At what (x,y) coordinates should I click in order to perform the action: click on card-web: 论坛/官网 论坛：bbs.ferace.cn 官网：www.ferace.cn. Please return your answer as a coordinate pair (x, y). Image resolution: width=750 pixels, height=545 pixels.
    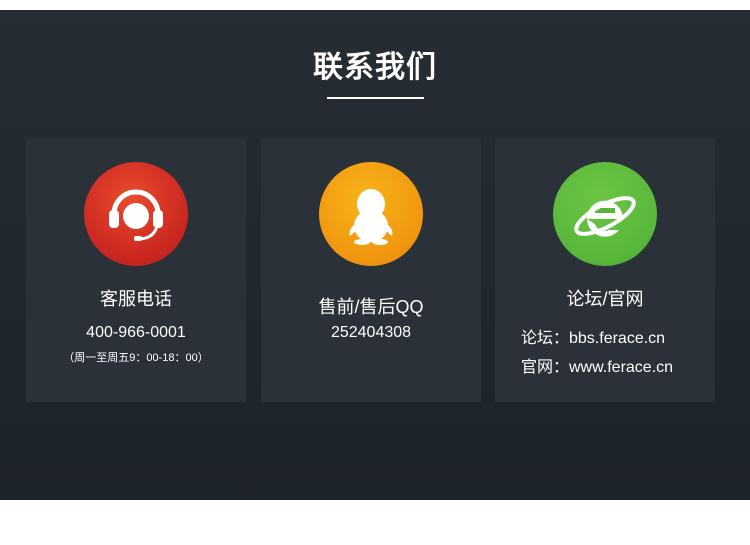
    Looking at the image, I should click on (605, 270).